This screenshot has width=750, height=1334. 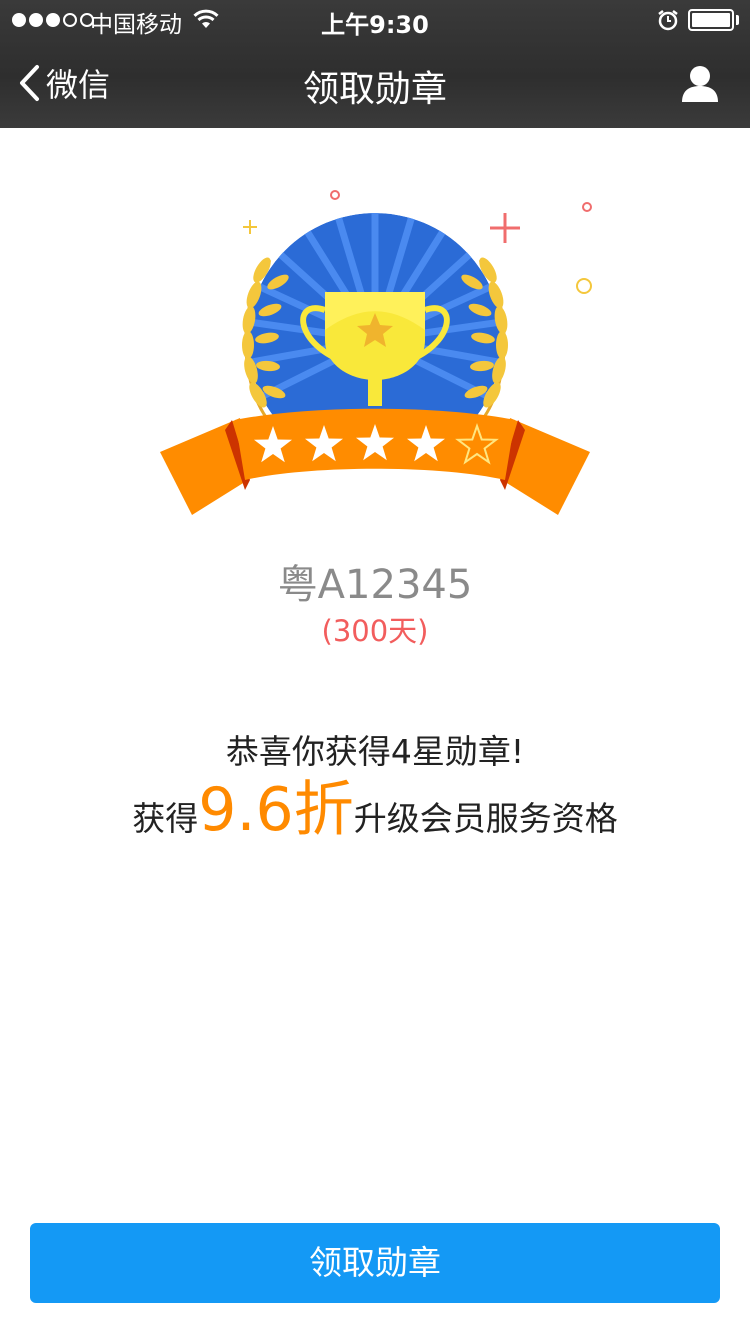 I want to click on discount-message: 获得9.6折升级会员服务资格, so click(x=375, y=810).